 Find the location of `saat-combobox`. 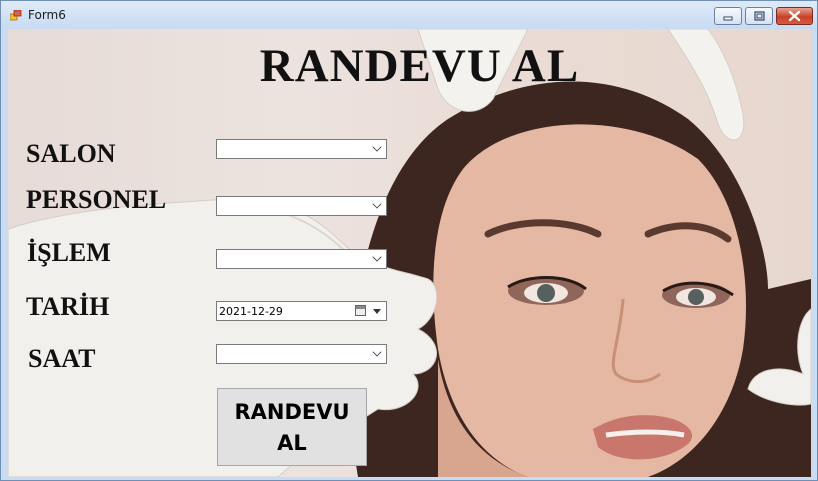

saat-combobox is located at coordinates (301, 354).